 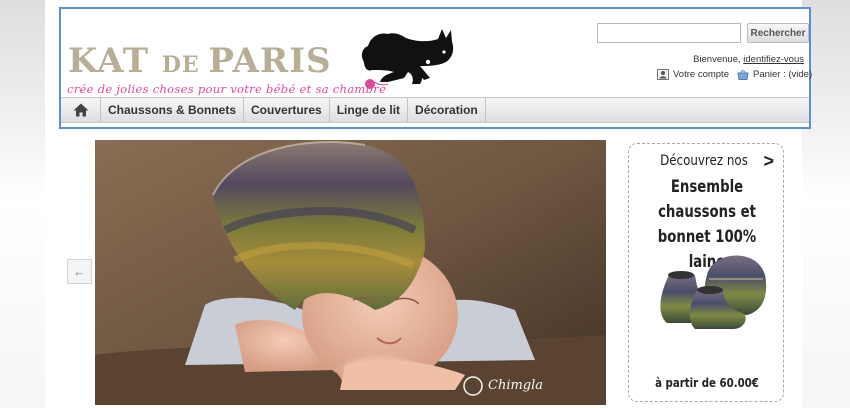 I want to click on logo-name-kat: KAT, so click(x=115, y=61).